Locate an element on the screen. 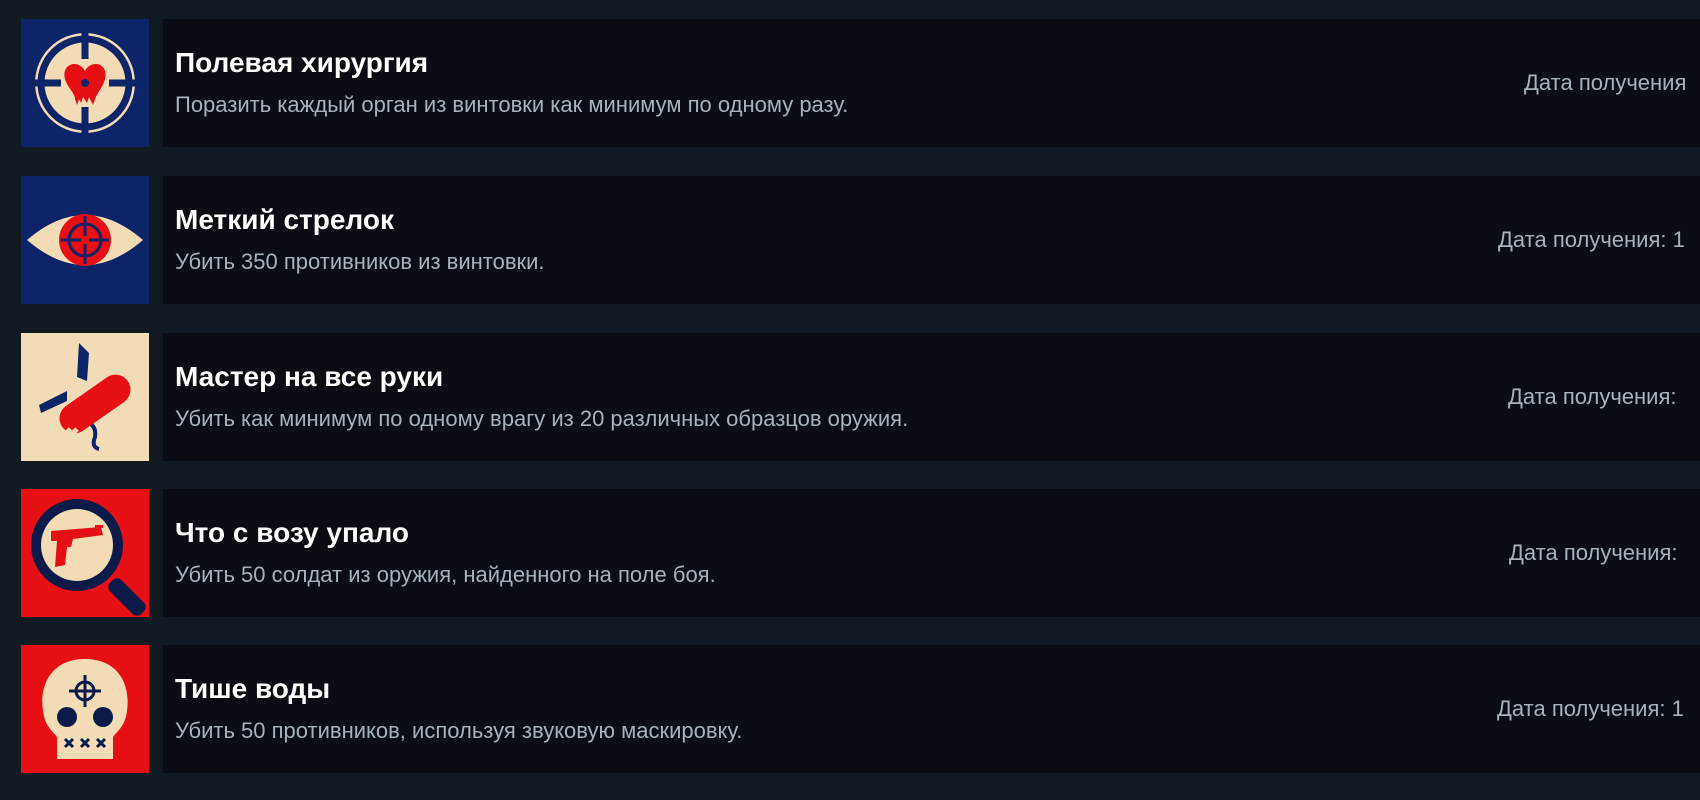 This screenshot has height=800, width=1700. achievement-description: Убить 350 противников из винтовки. is located at coordinates (360, 261).